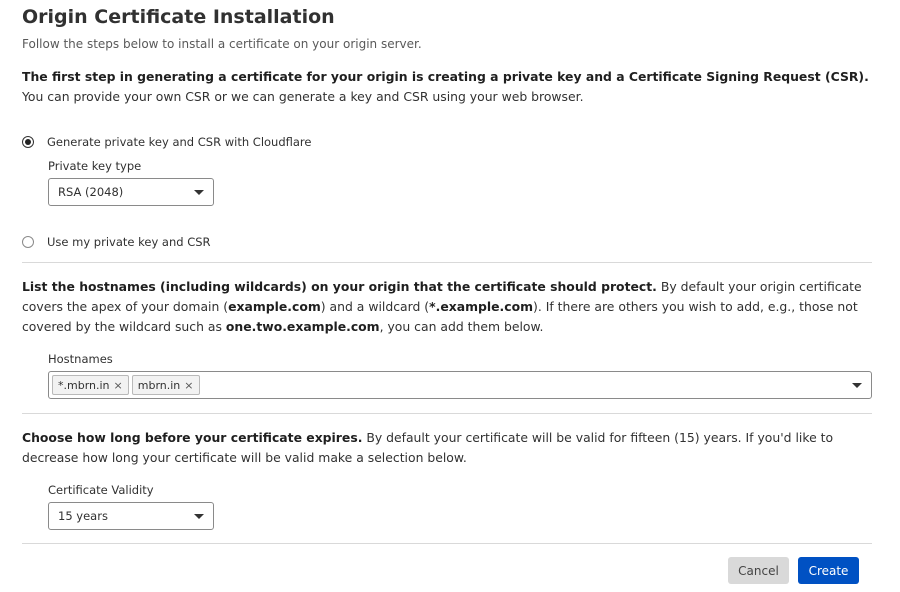 This screenshot has width=900, height=592. What do you see at coordinates (129, 242) in the screenshot?
I see `radio-own-csr-label: Use my private key and CSR` at bounding box center [129, 242].